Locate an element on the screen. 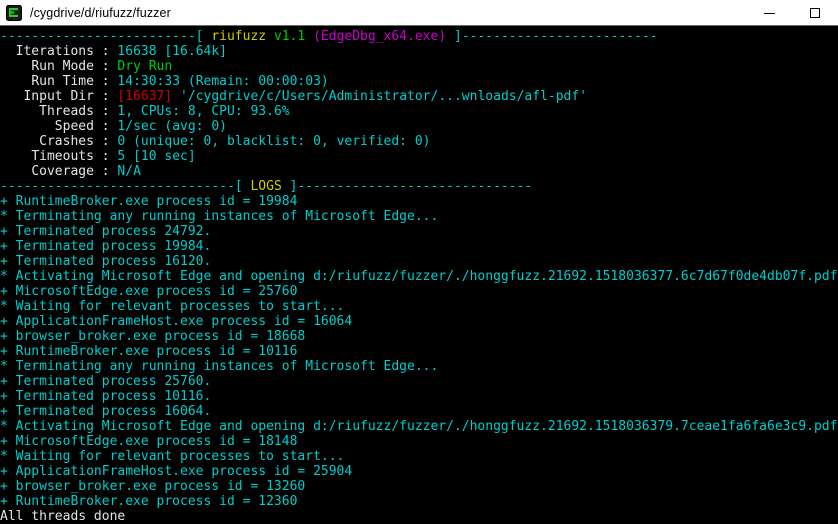  stat-value-gap is located at coordinates (176, 96).